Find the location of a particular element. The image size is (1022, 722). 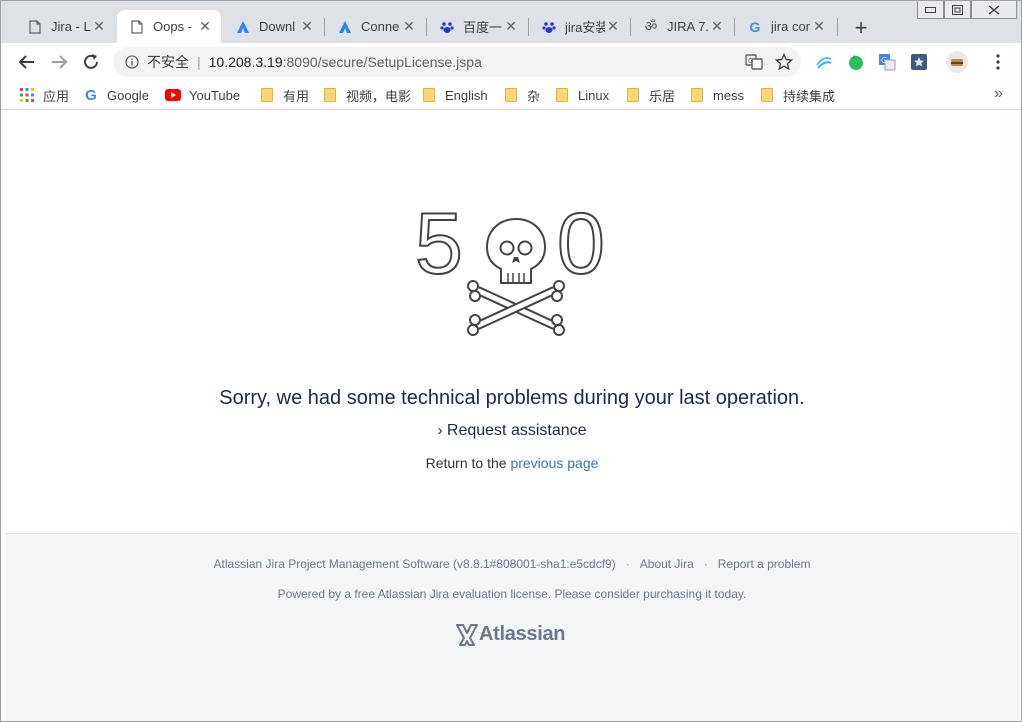

tab-jira-install: jira安装 ✕ is located at coordinates (579, 26).